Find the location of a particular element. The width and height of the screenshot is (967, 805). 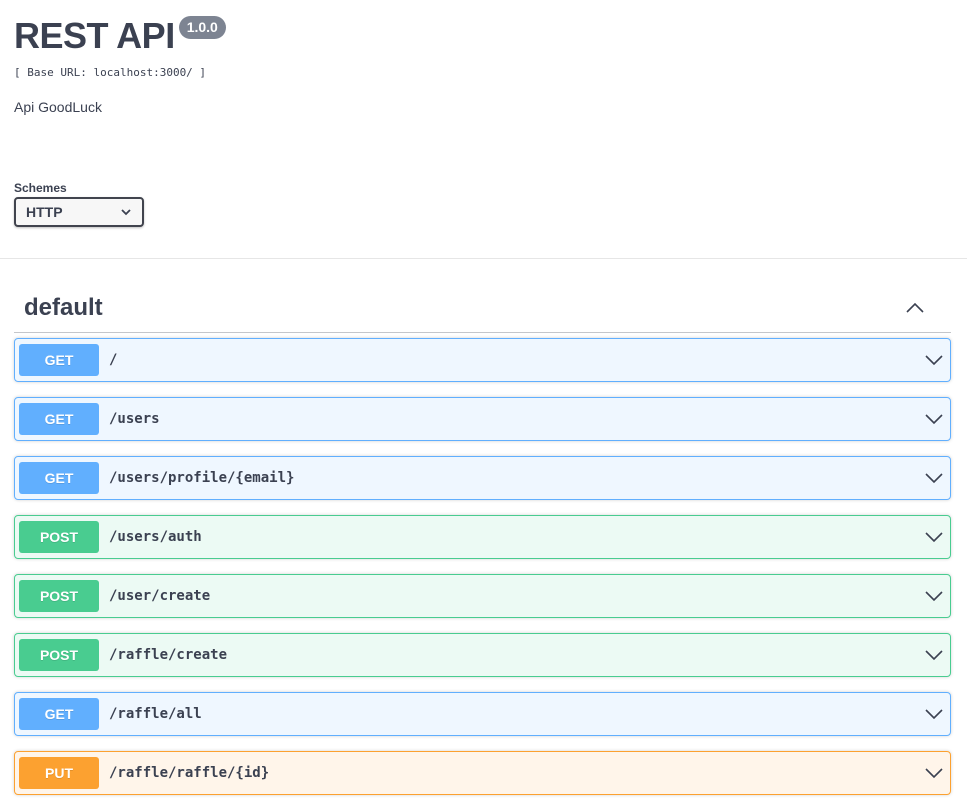

version-badge: 1.0.0 is located at coordinates (202, 27).